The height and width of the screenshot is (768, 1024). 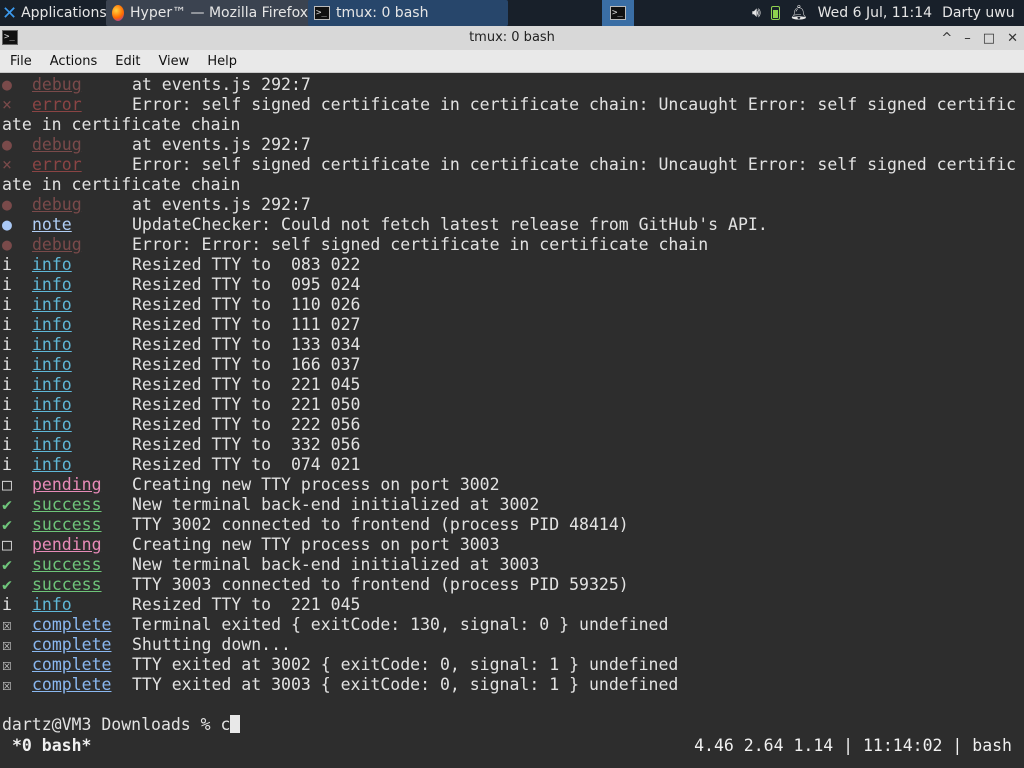 I want to click on workspace-terminal-icon: >_, so click(x=618, y=13).